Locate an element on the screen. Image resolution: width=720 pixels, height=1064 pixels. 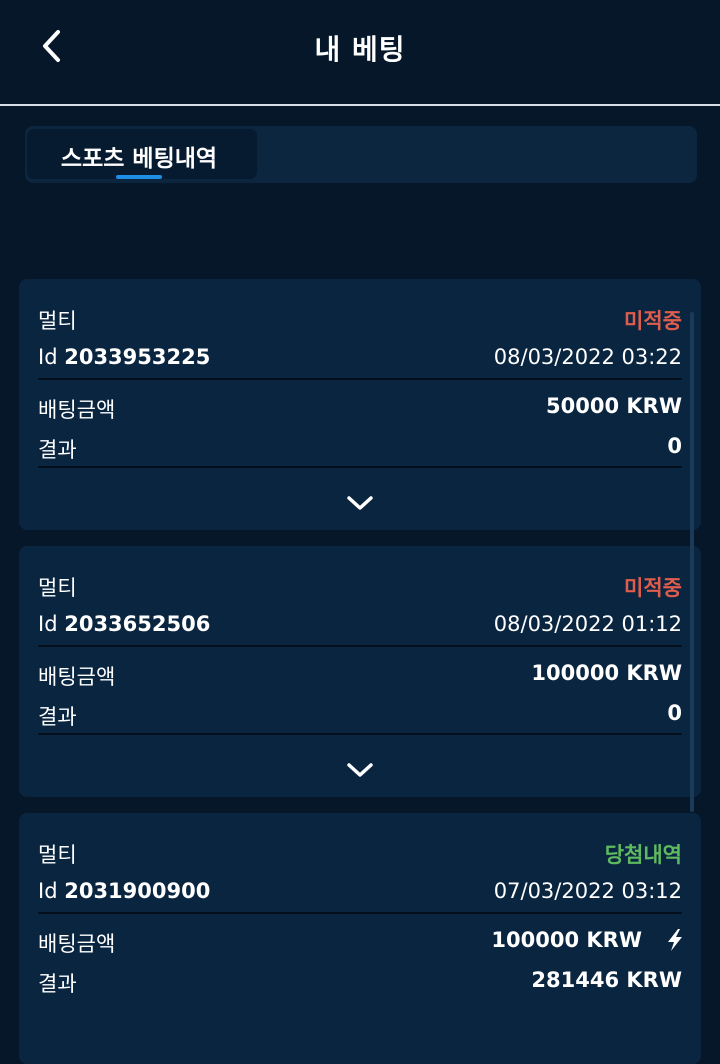
bet-datetime: 08/03/2022 03:22 is located at coordinates (587, 357).